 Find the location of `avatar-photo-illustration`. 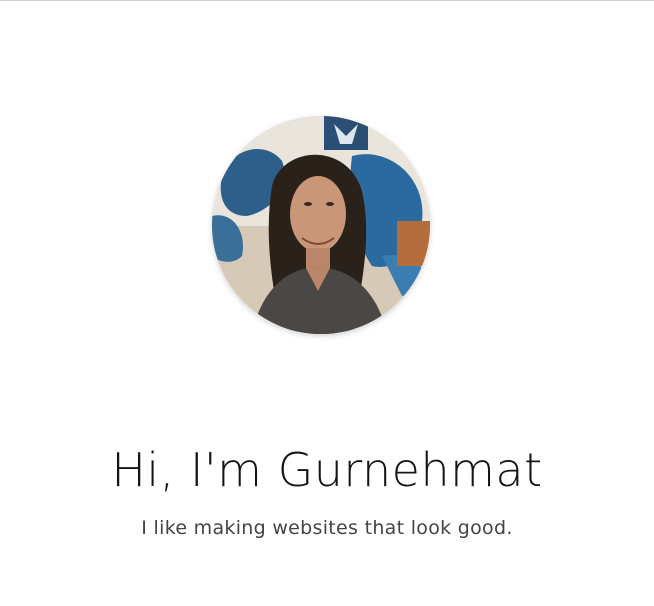

avatar-photo-illustration is located at coordinates (321, 225).